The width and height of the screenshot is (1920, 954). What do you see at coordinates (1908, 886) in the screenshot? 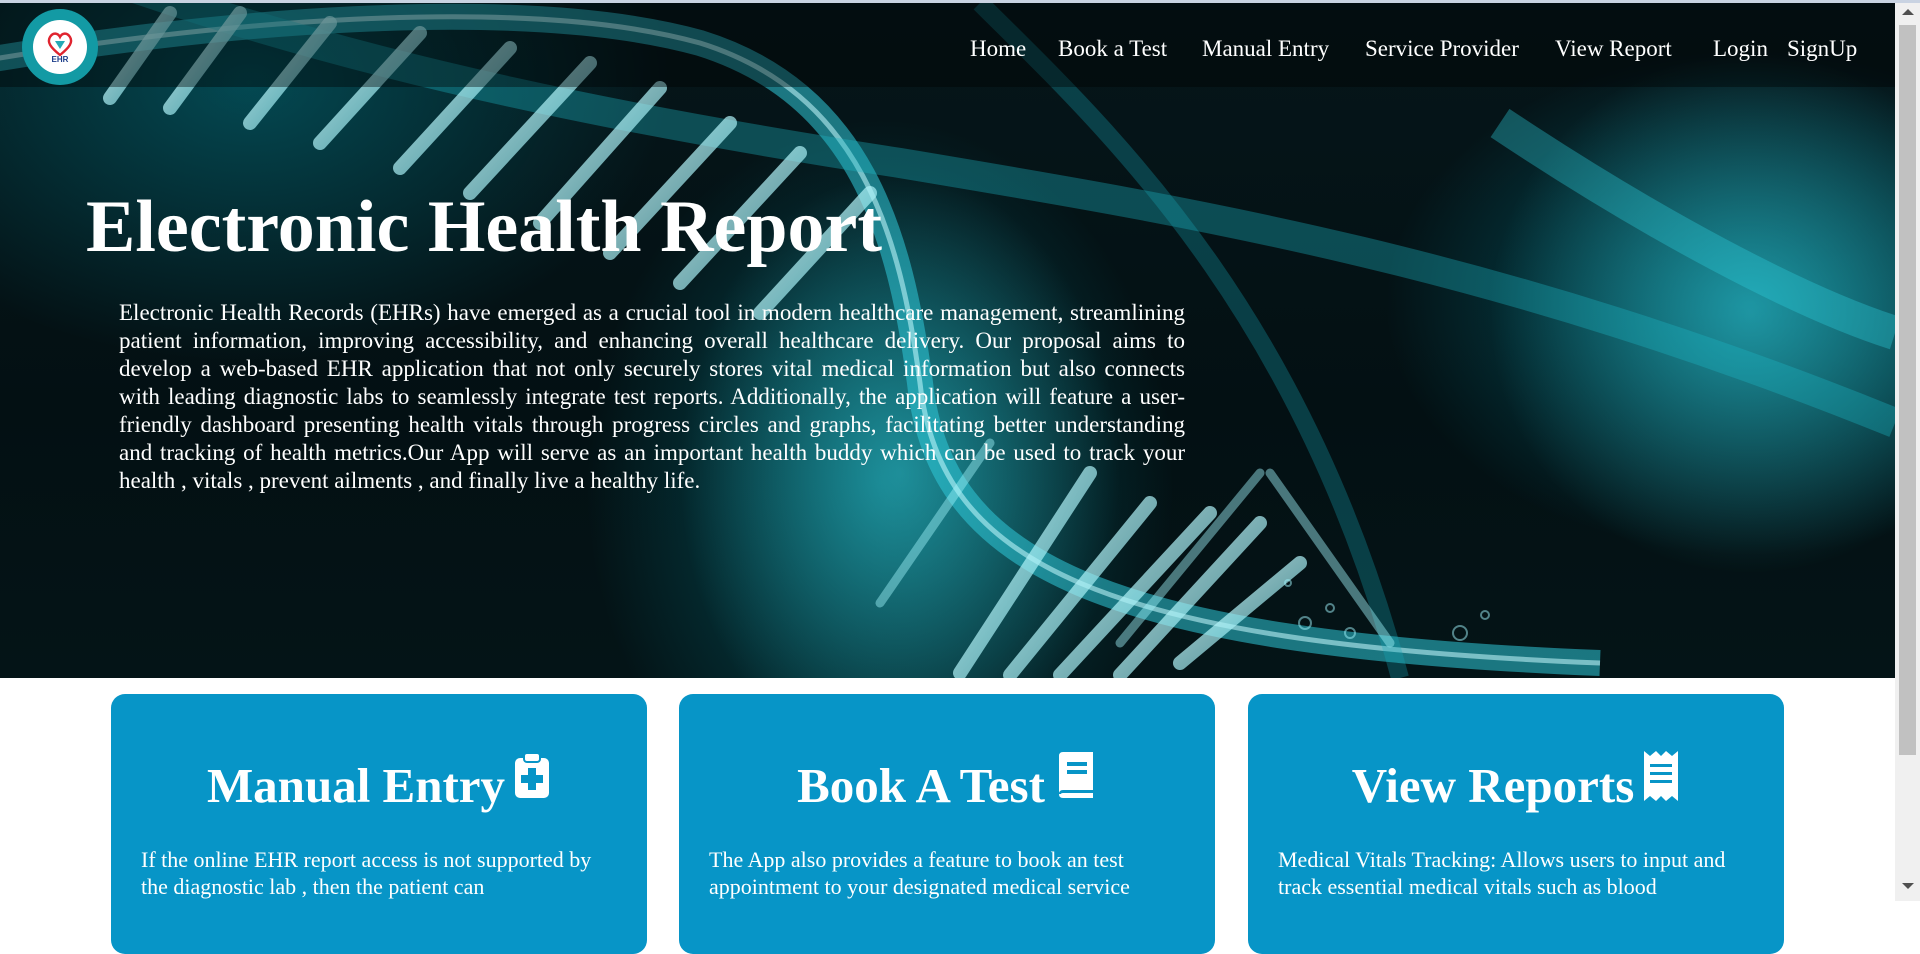
I see `scroll-down-arrow-icon` at bounding box center [1908, 886].